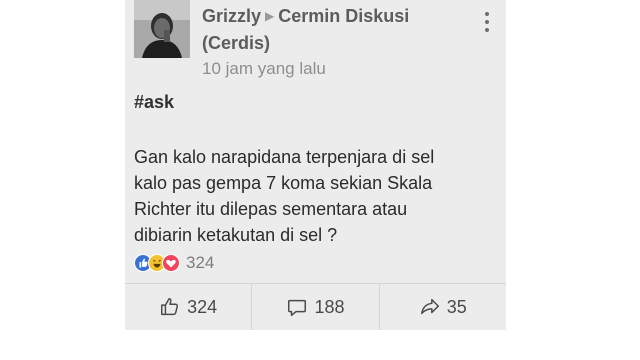 This screenshot has width=640, height=360. I want to click on more-options-icon, so click(487, 22).